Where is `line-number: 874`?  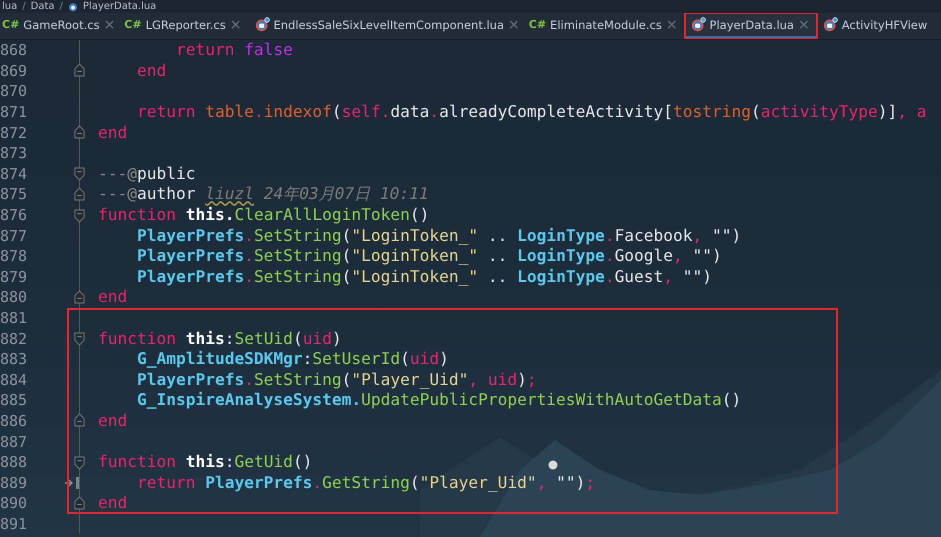
line-number: 874 is located at coordinates (14, 173).